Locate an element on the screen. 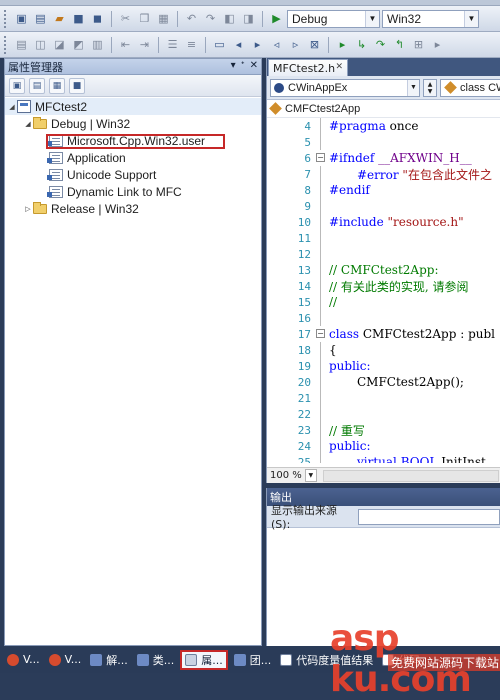 The width and height of the screenshot is (500, 700). step-over-icon: ↷ is located at coordinates (380, 44).